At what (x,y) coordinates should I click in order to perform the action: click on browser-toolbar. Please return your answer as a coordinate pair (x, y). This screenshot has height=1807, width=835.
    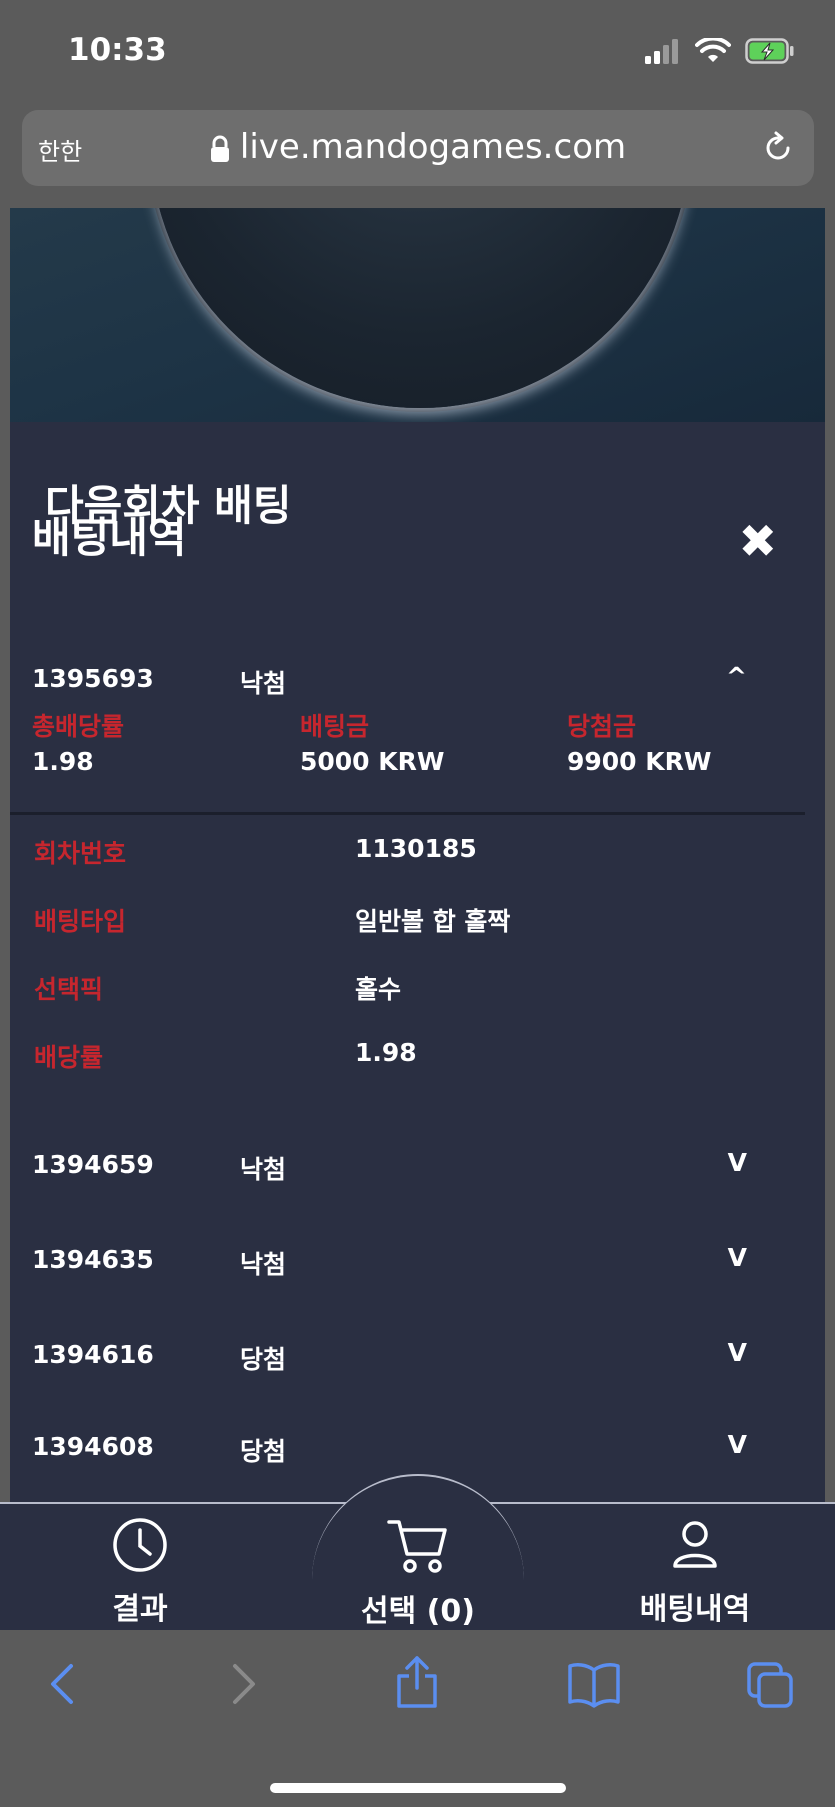
    Looking at the image, I should click on (417, 1718).